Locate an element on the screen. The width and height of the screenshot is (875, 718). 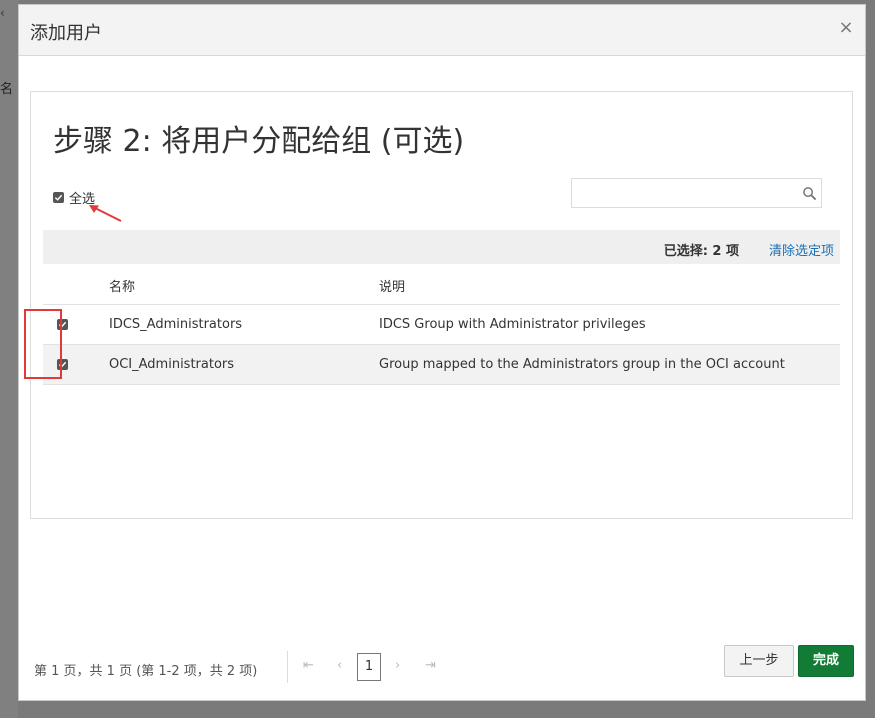
finish-button: 完成 is located at coordinates (826, 661).